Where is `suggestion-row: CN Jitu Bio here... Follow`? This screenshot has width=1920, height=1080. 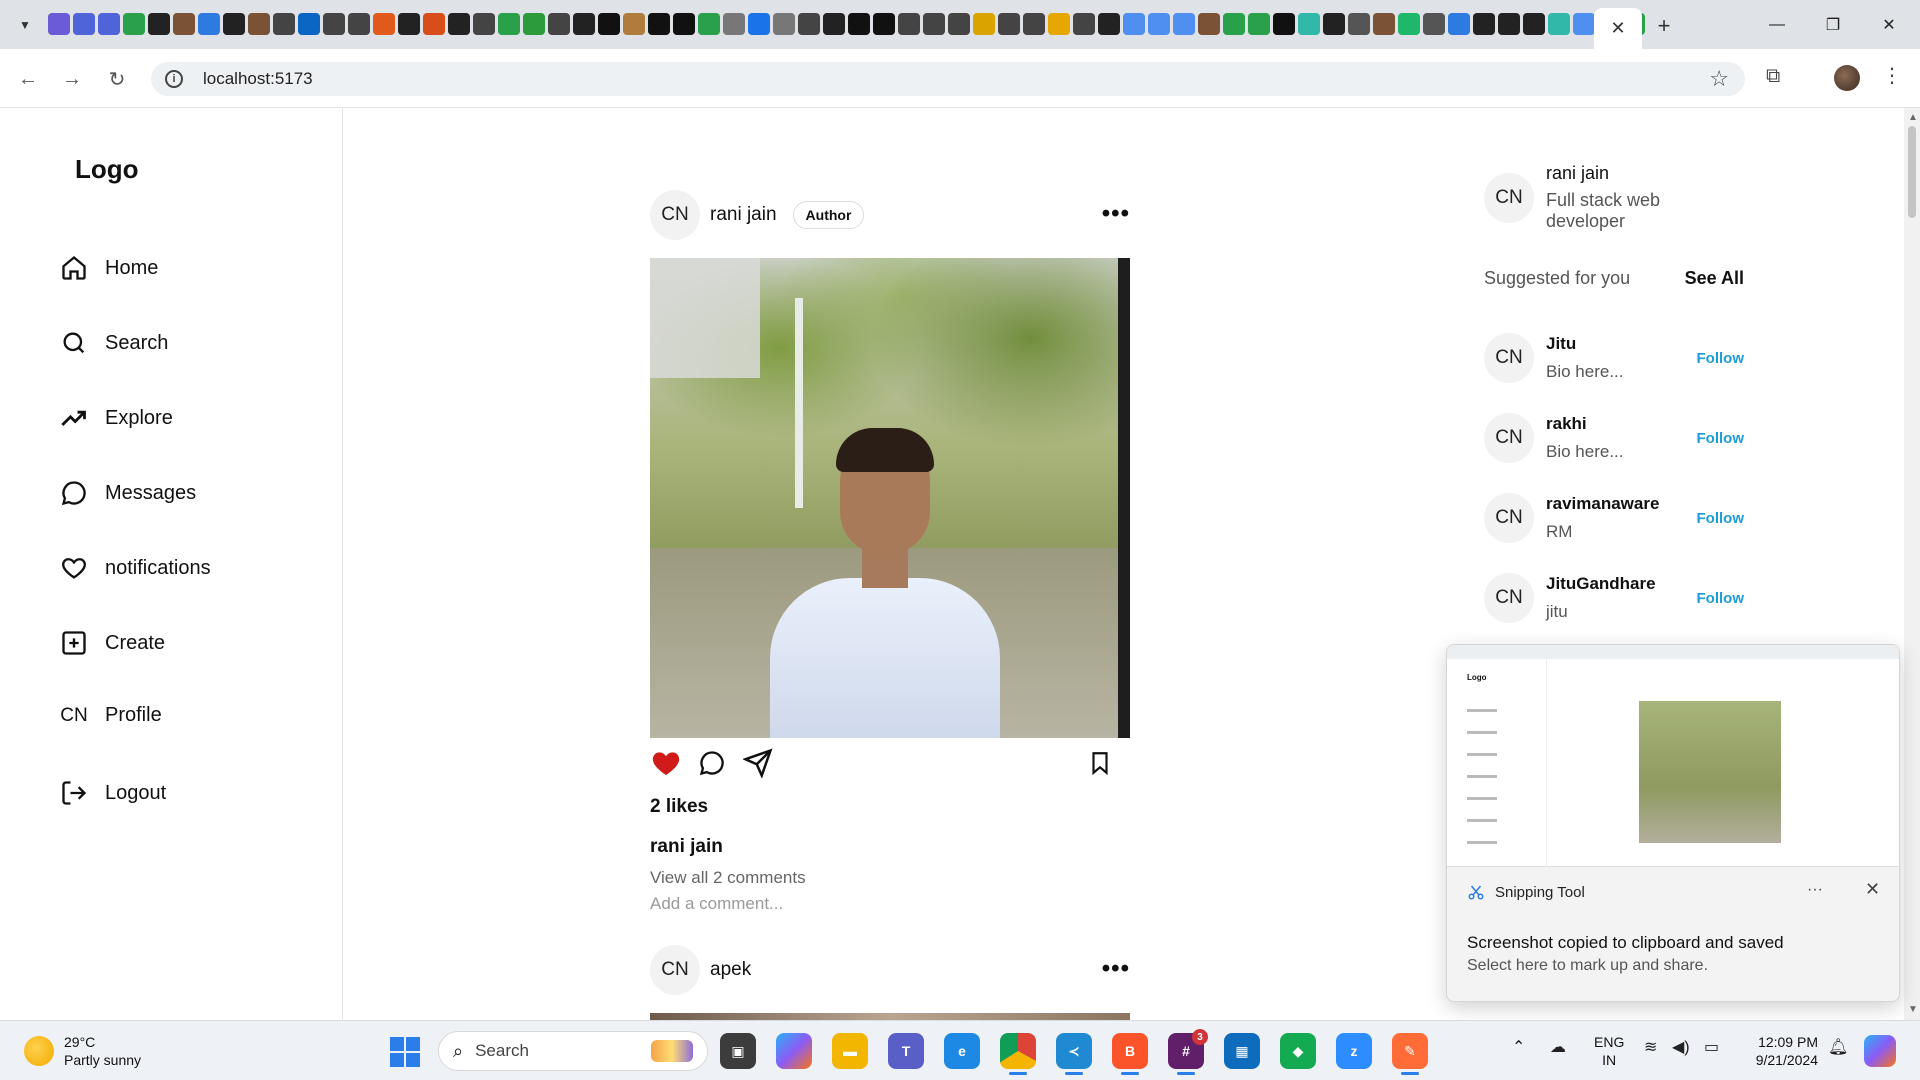 suggestion-row: CN Jitu Bio here... Follow is located at coordinates (1614, 358).